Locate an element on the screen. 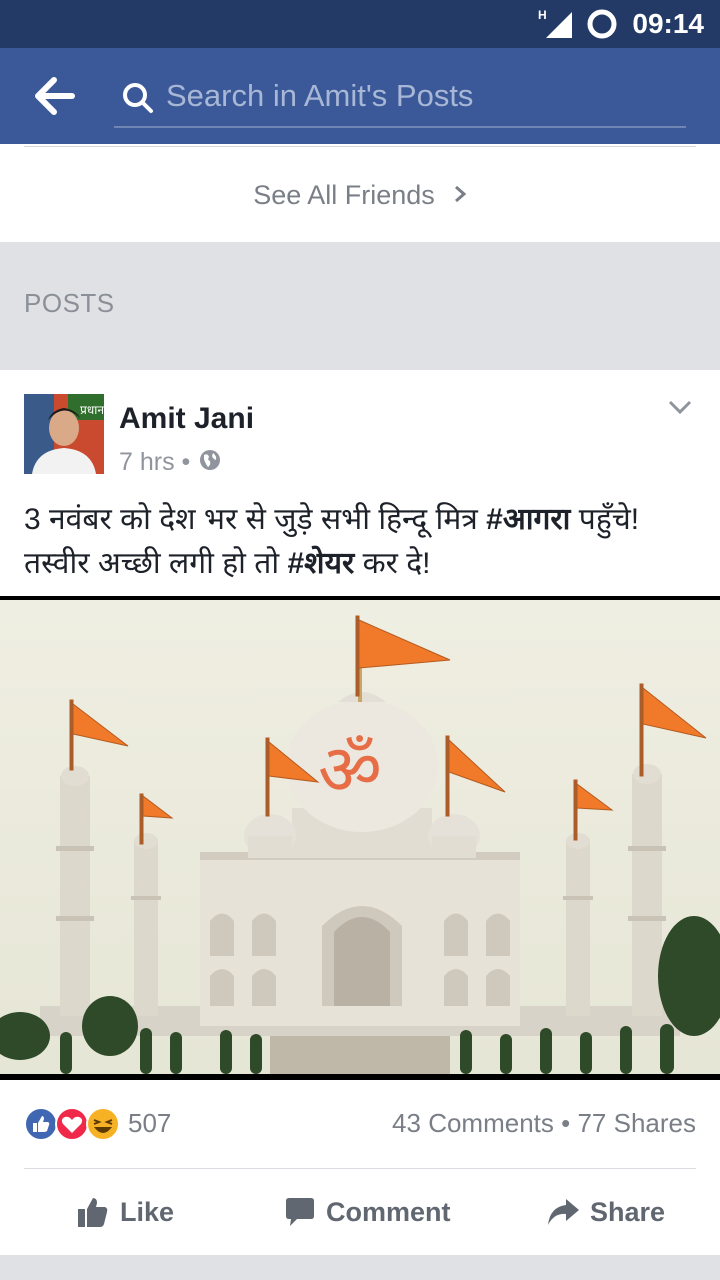 This screenshot has width=720, height=1280. love-icon is located at coordinates (72, 1124).